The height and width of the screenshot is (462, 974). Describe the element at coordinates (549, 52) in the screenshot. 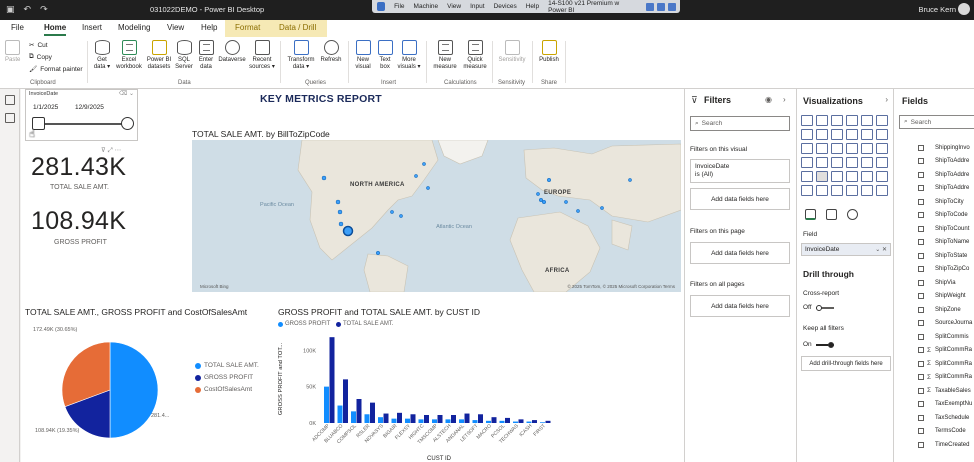

I see `publish-button: Publish` at that location.